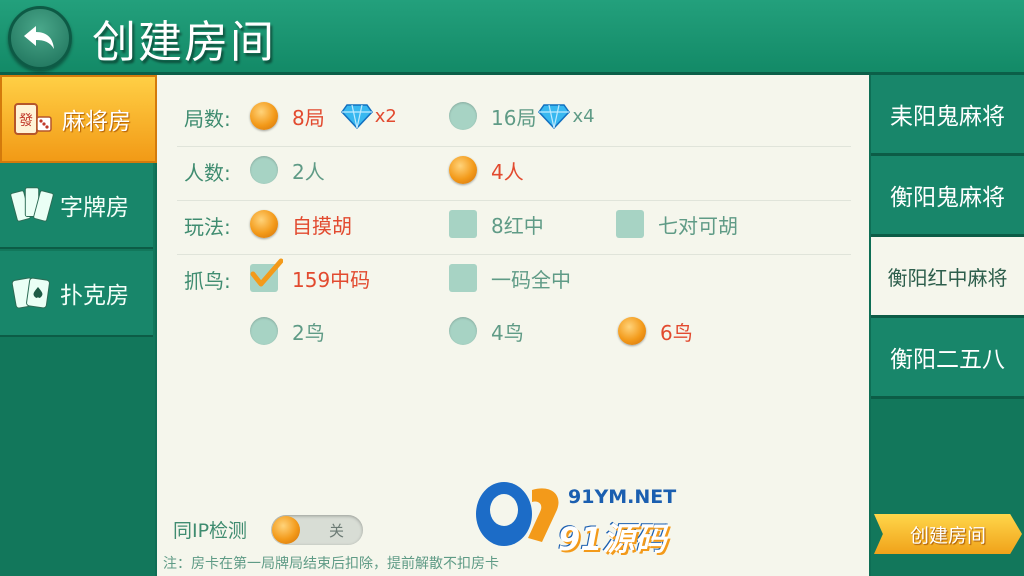 The width and height of the screenshot is (1024, 576). Describe the element at coordinates (32, 205) in the screenshot. I see `zipai-cards-icon` at that location.